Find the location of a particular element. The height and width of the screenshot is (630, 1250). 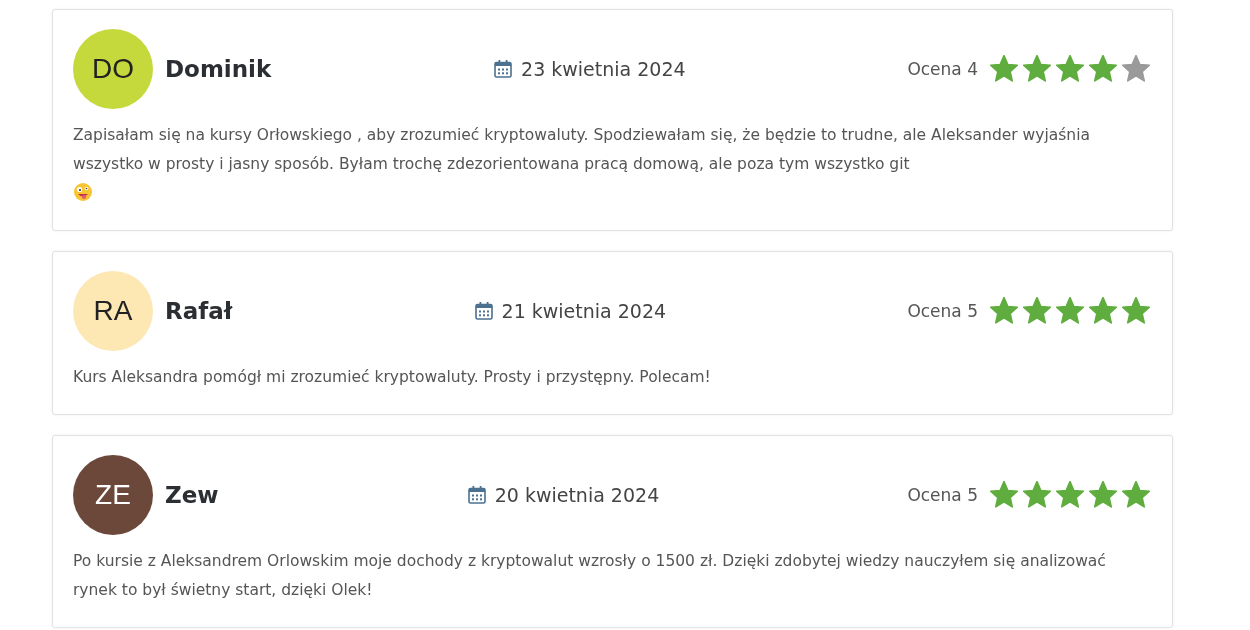

review-text: Zapisałam się na kursy Orłowskiego , aby zrozumieć kryptowaluty. Spodziewałam się, że będzie to trudne, ale Aleksander wyjaśnia wszystko w prosty i jasny sposób. Byłam trochę zdezorientowana pracą domową, ale poza tym wszystko git is located at coordinates (612, 164).